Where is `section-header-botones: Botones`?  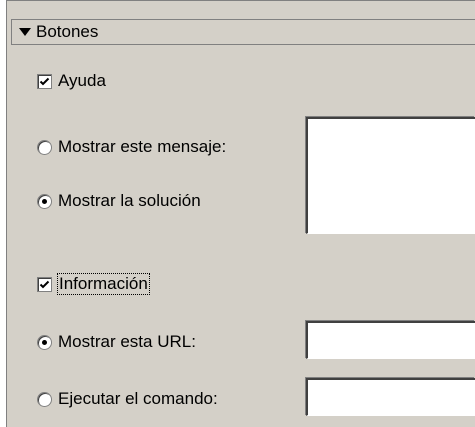 section-header-botones: Botones is located at coordinates (243, 32).